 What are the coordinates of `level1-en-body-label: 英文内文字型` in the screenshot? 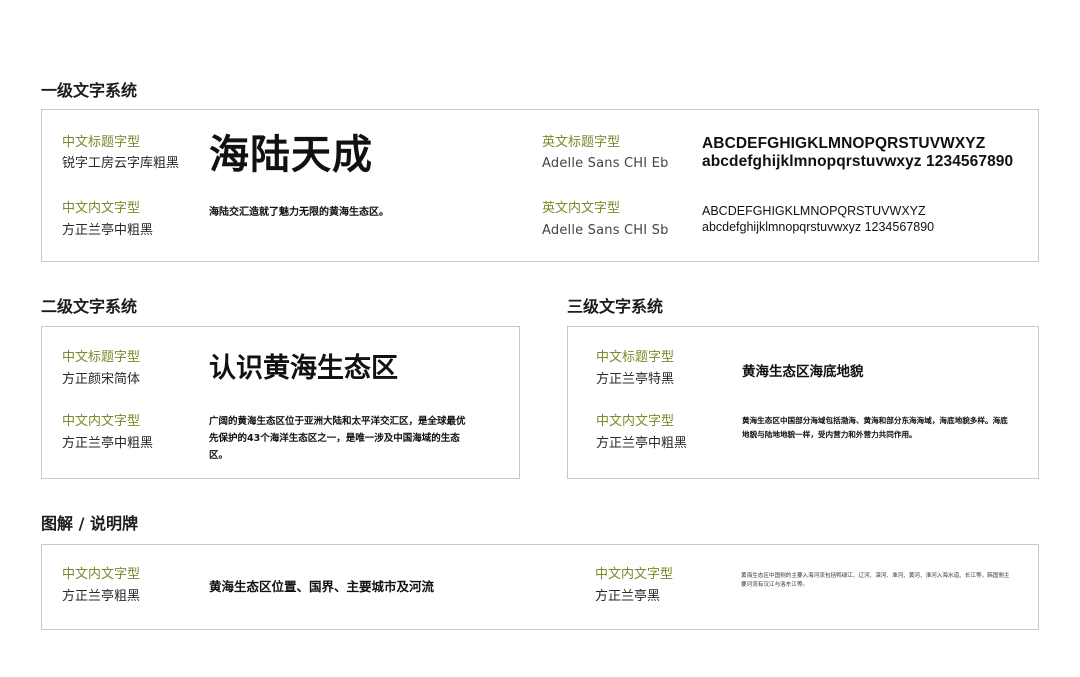 It's located at (581, 208).